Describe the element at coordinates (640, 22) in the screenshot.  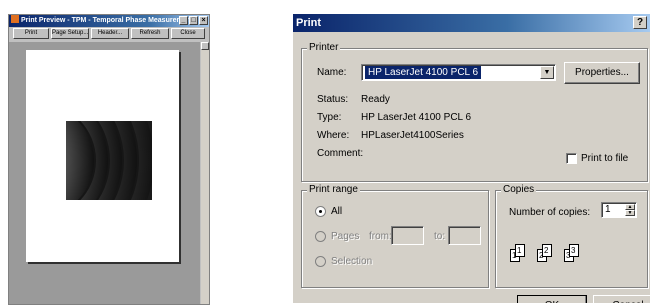
I see `help-button: ?` at that location.